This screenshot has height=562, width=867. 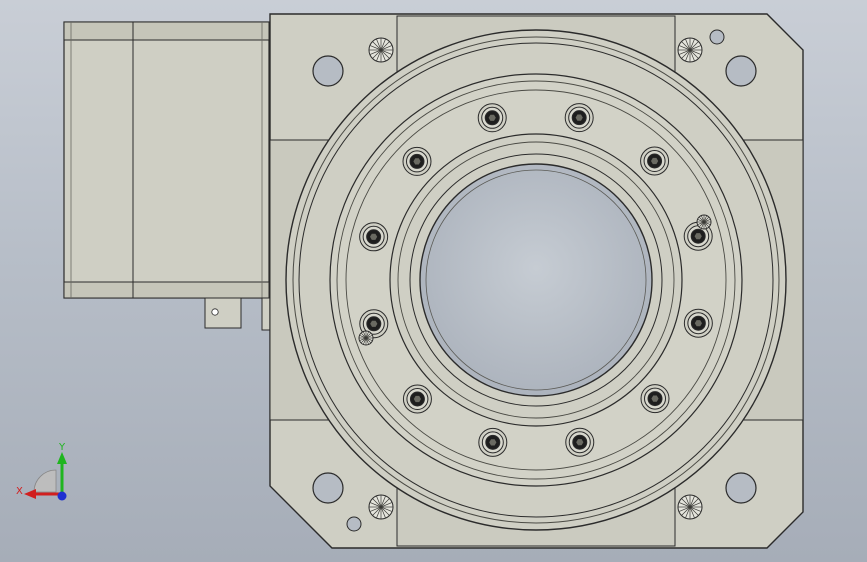 I want to click on triad-icon, so click(x=45, y=476).